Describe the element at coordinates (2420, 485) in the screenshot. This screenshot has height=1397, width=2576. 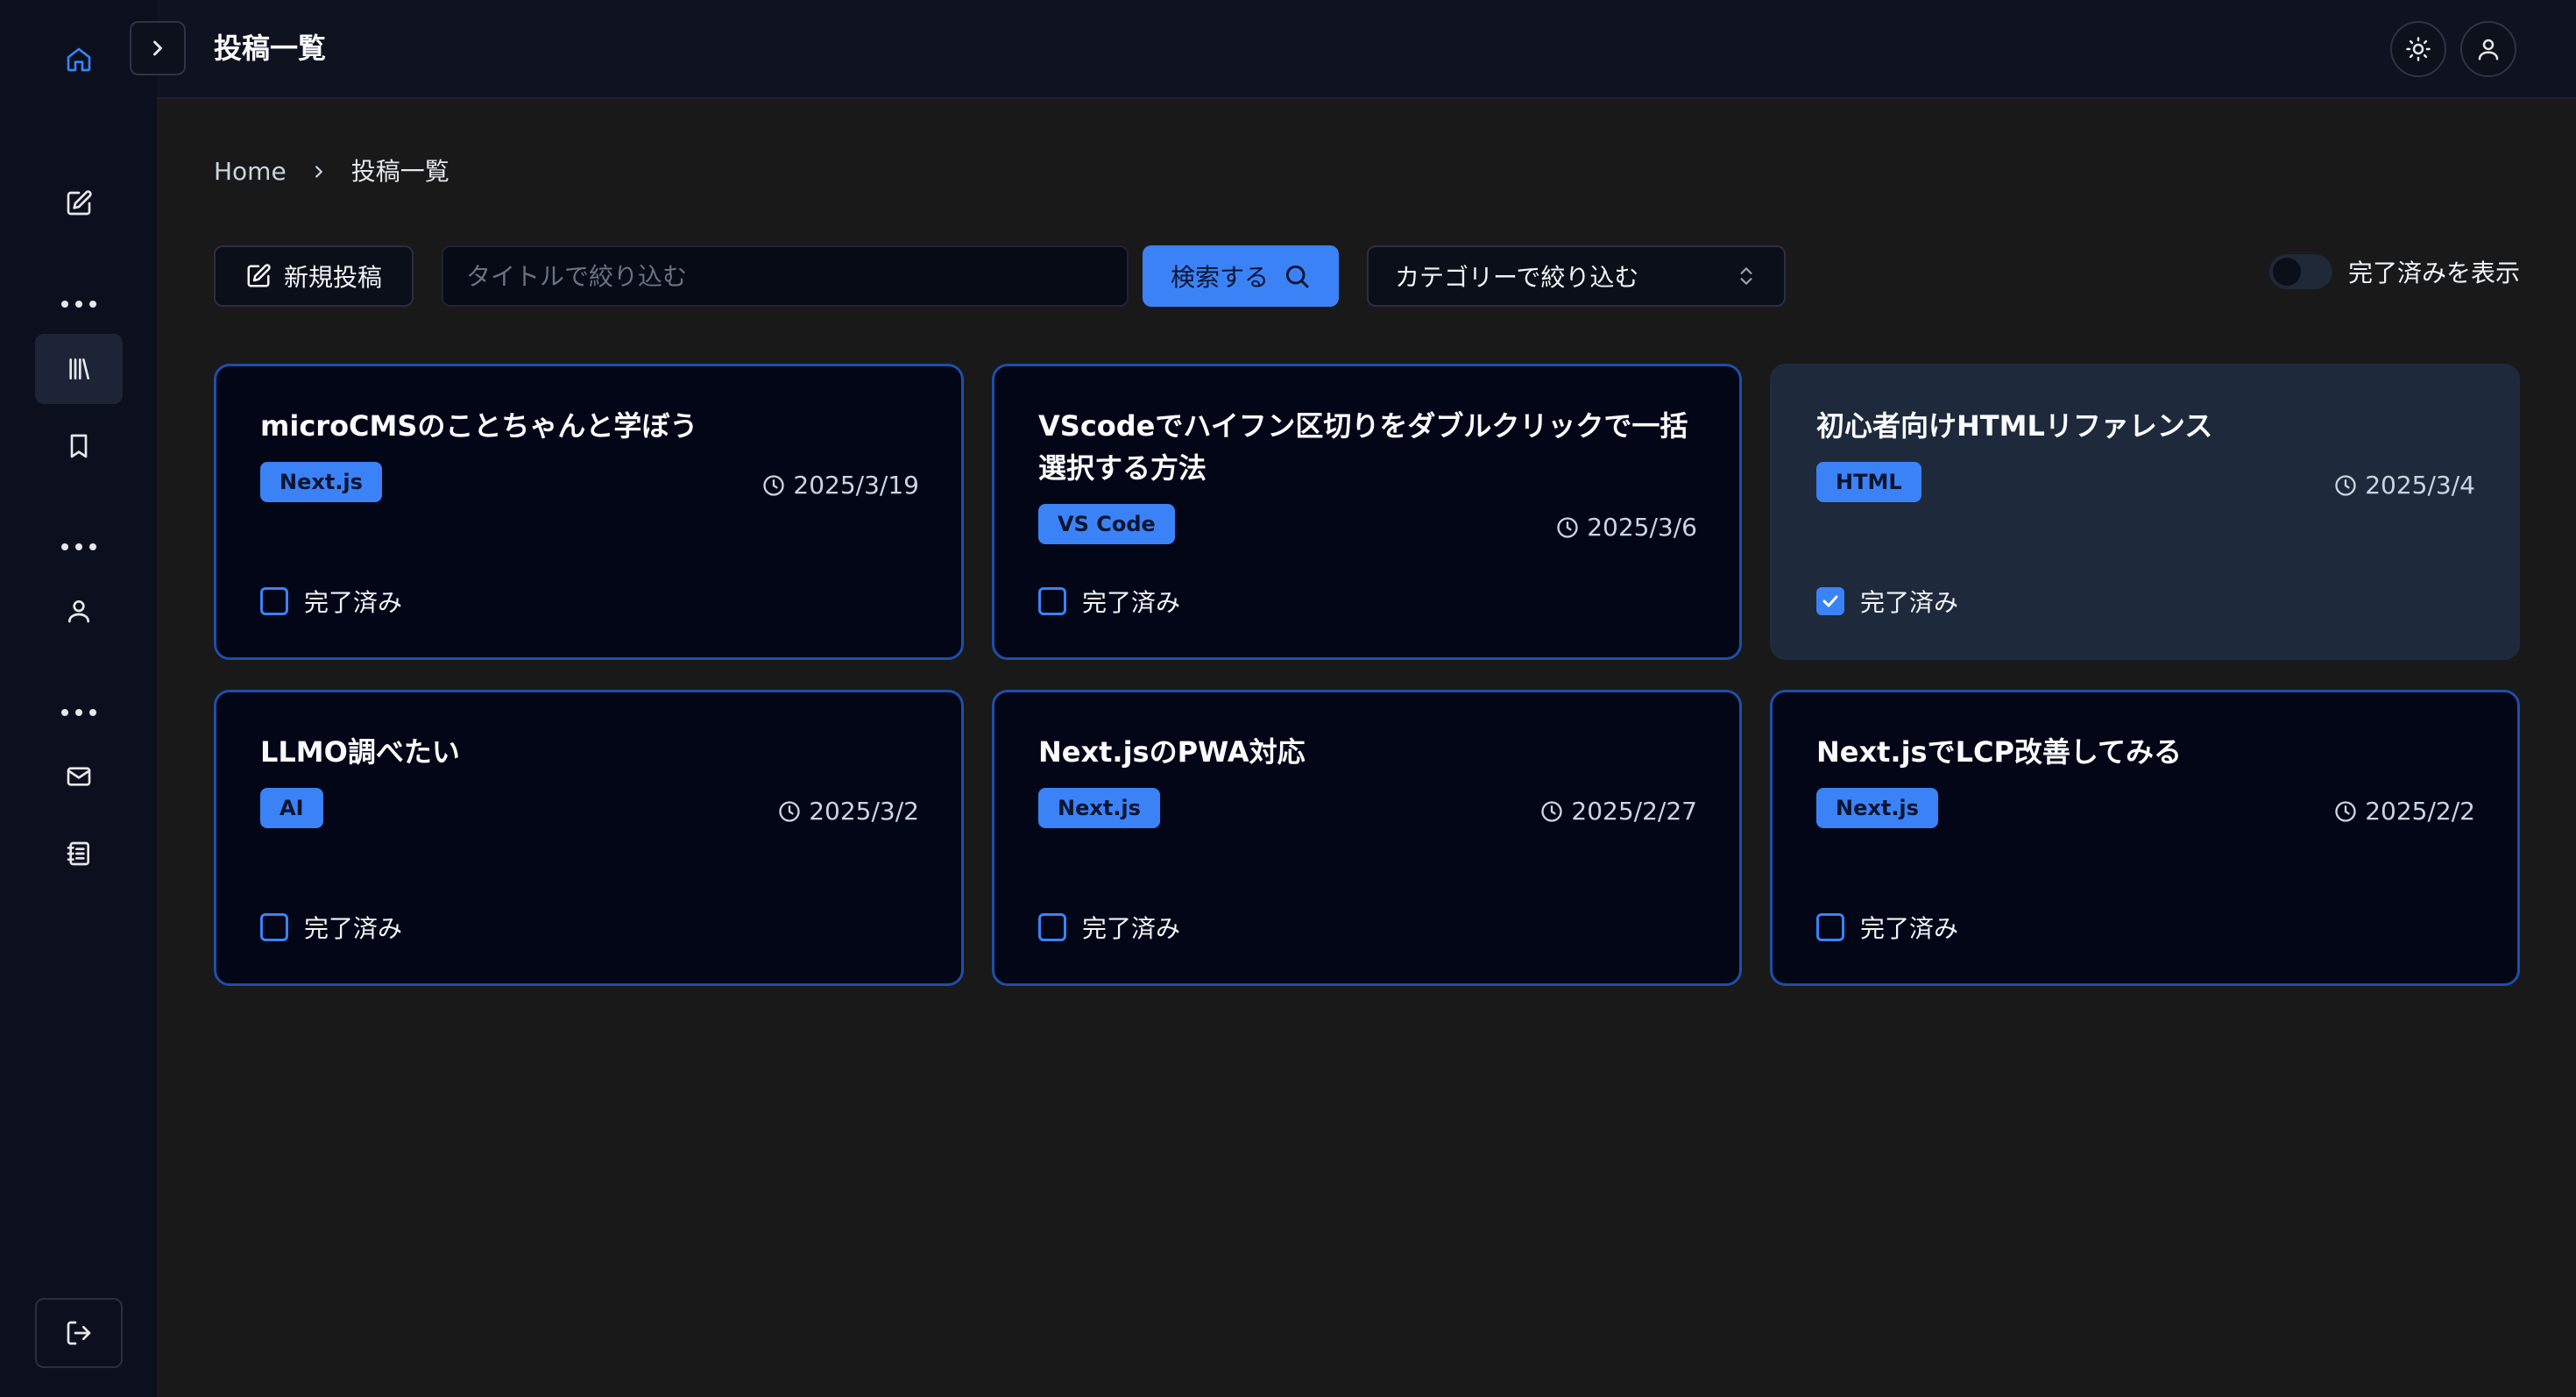
I see `post-date-text: 2025/3/4` at that location.